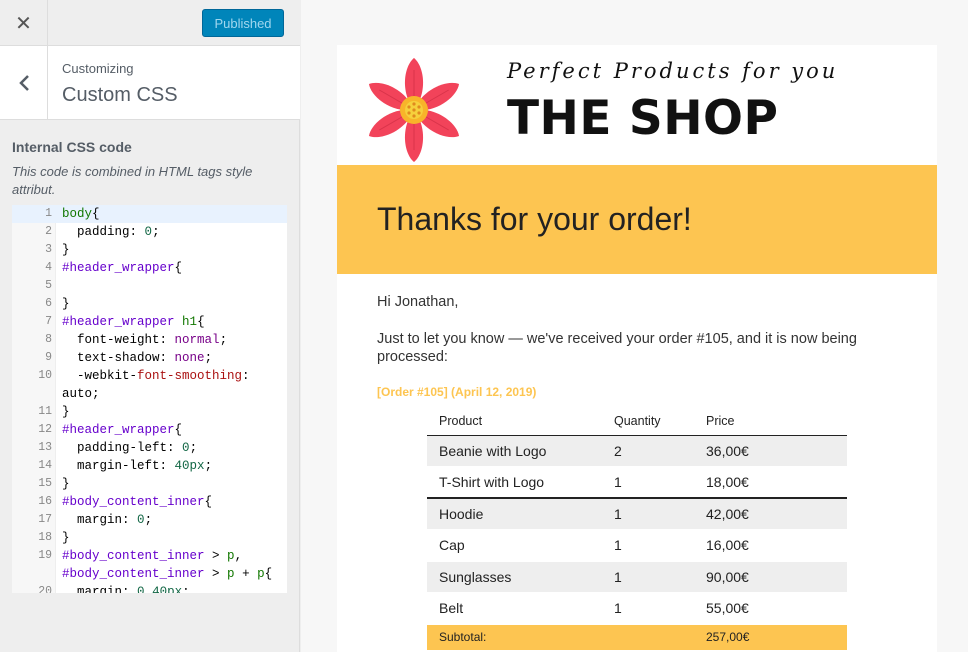  I want to click on table-row: Hoodie 1 42,00€, so click(637, 513).